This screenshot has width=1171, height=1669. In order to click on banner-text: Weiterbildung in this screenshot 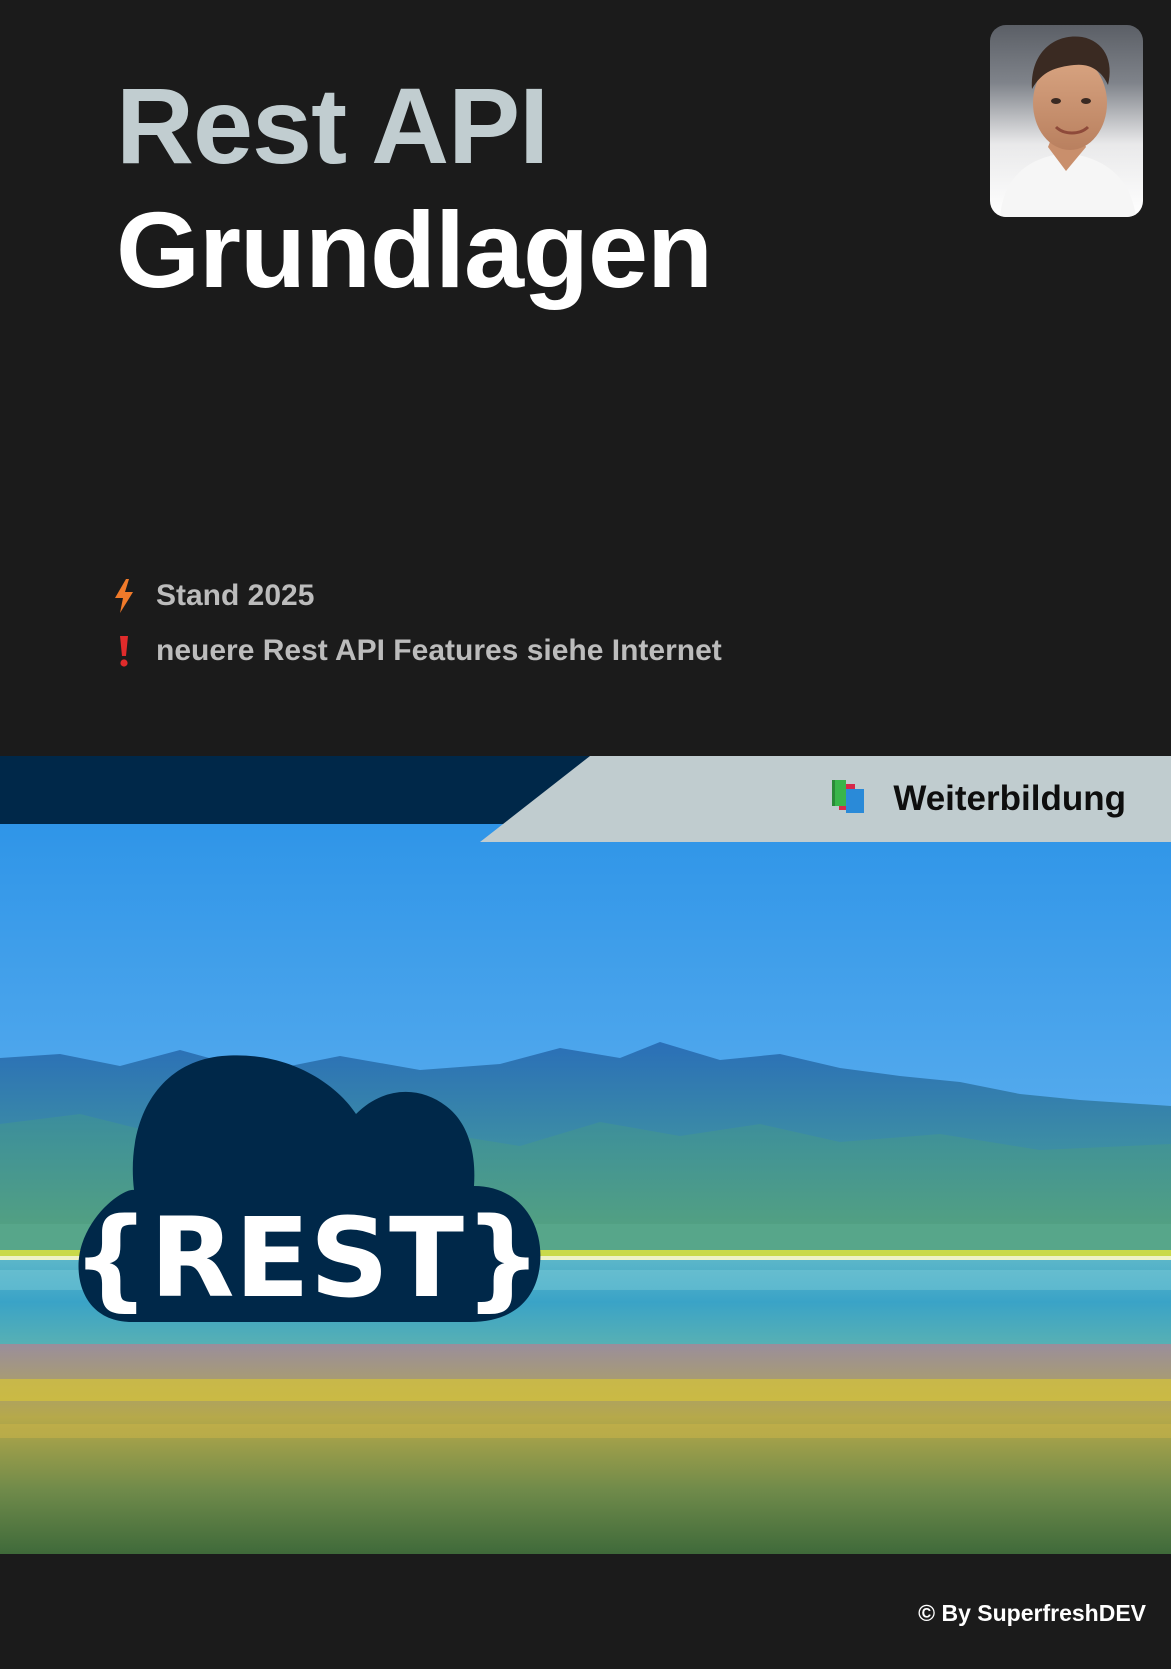, I will do `click(1009, 798)`.